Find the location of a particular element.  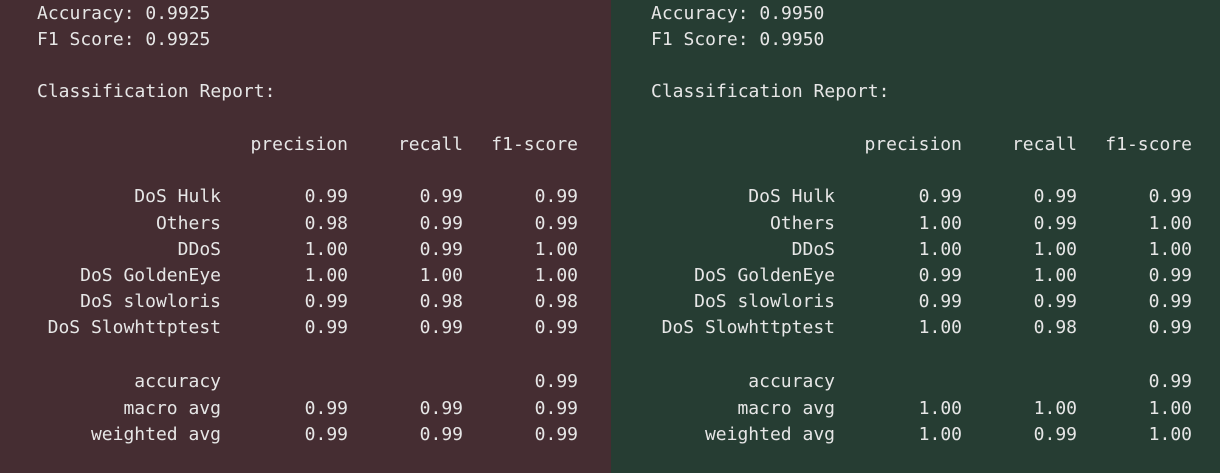

accuracy-line: Accuracy: 0.9950 is located at coordinates (738, 13).